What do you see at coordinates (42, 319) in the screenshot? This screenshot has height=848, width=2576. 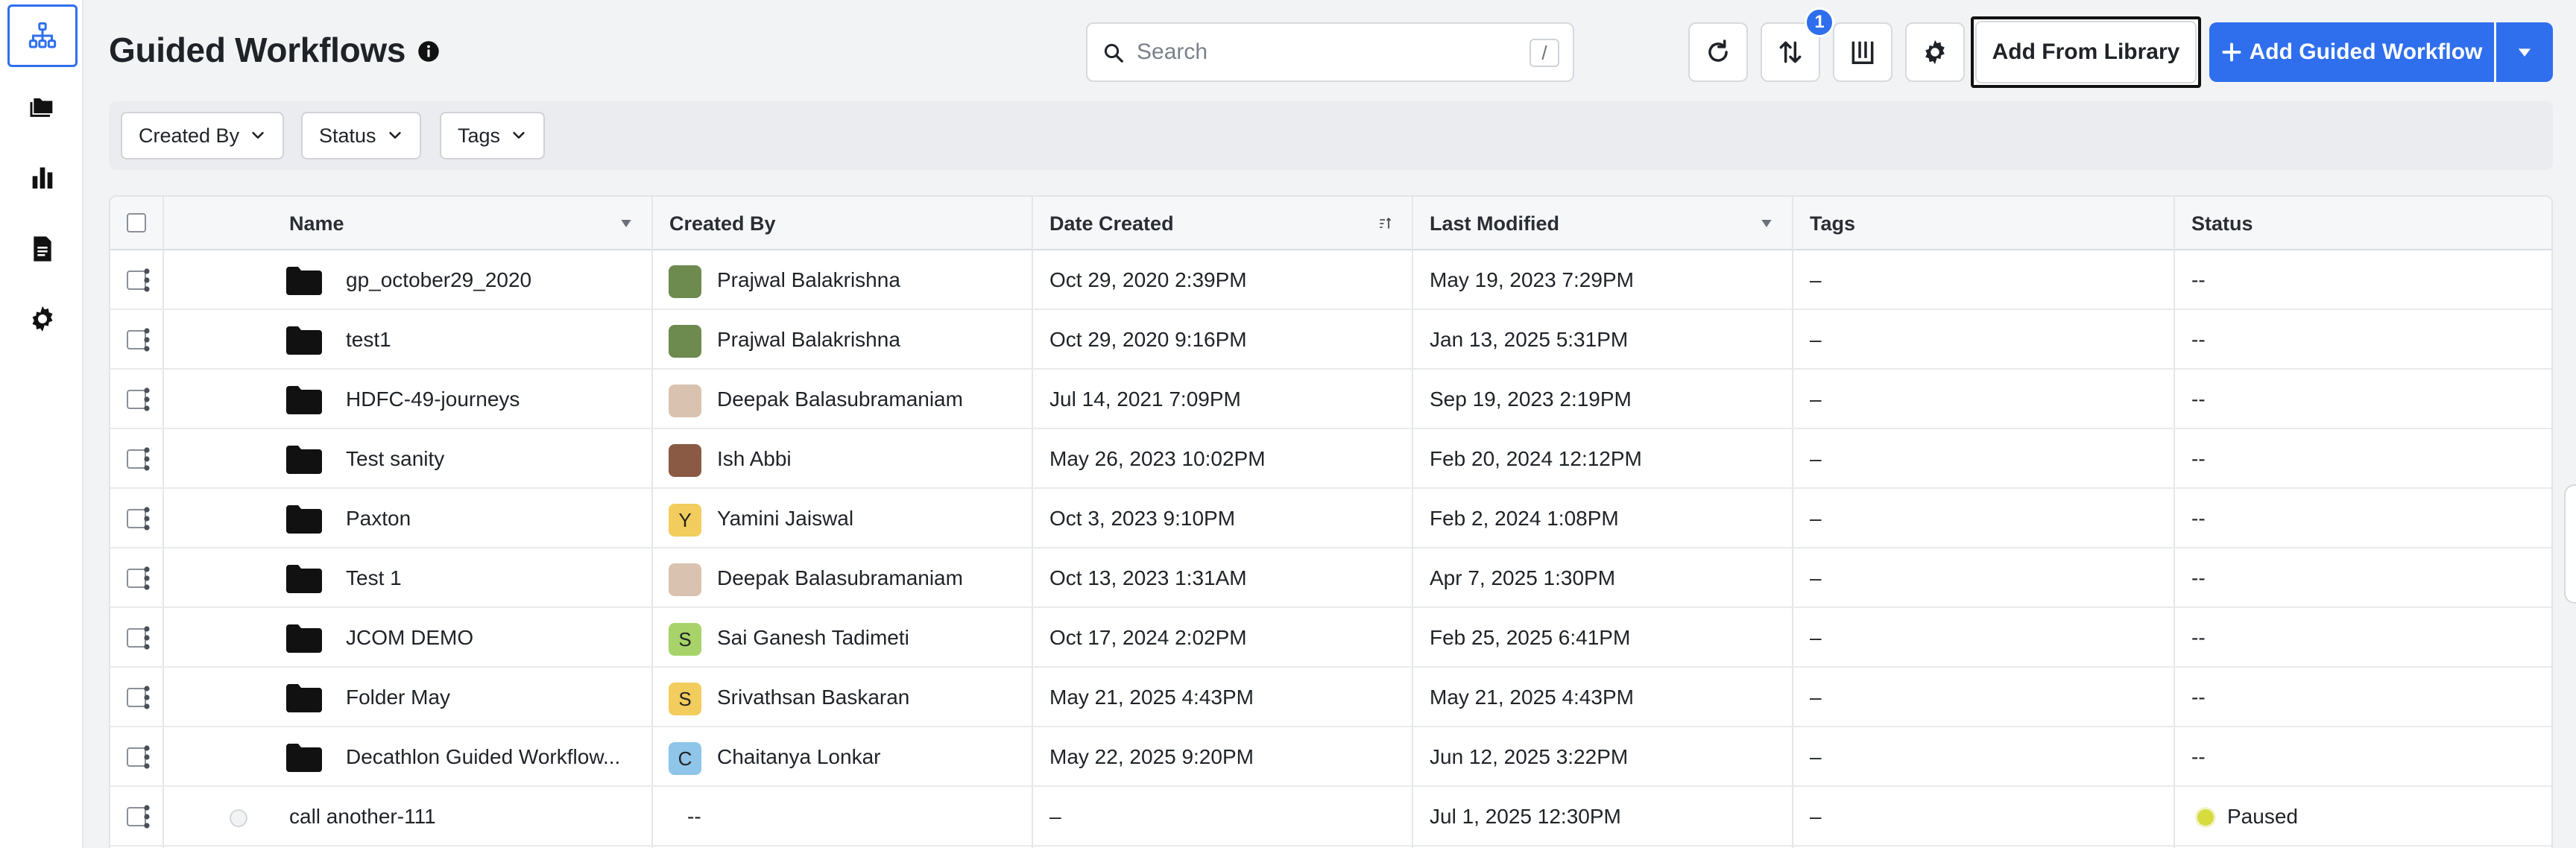 I see `sidebar-item-settings` at bounding box center [42, 319].